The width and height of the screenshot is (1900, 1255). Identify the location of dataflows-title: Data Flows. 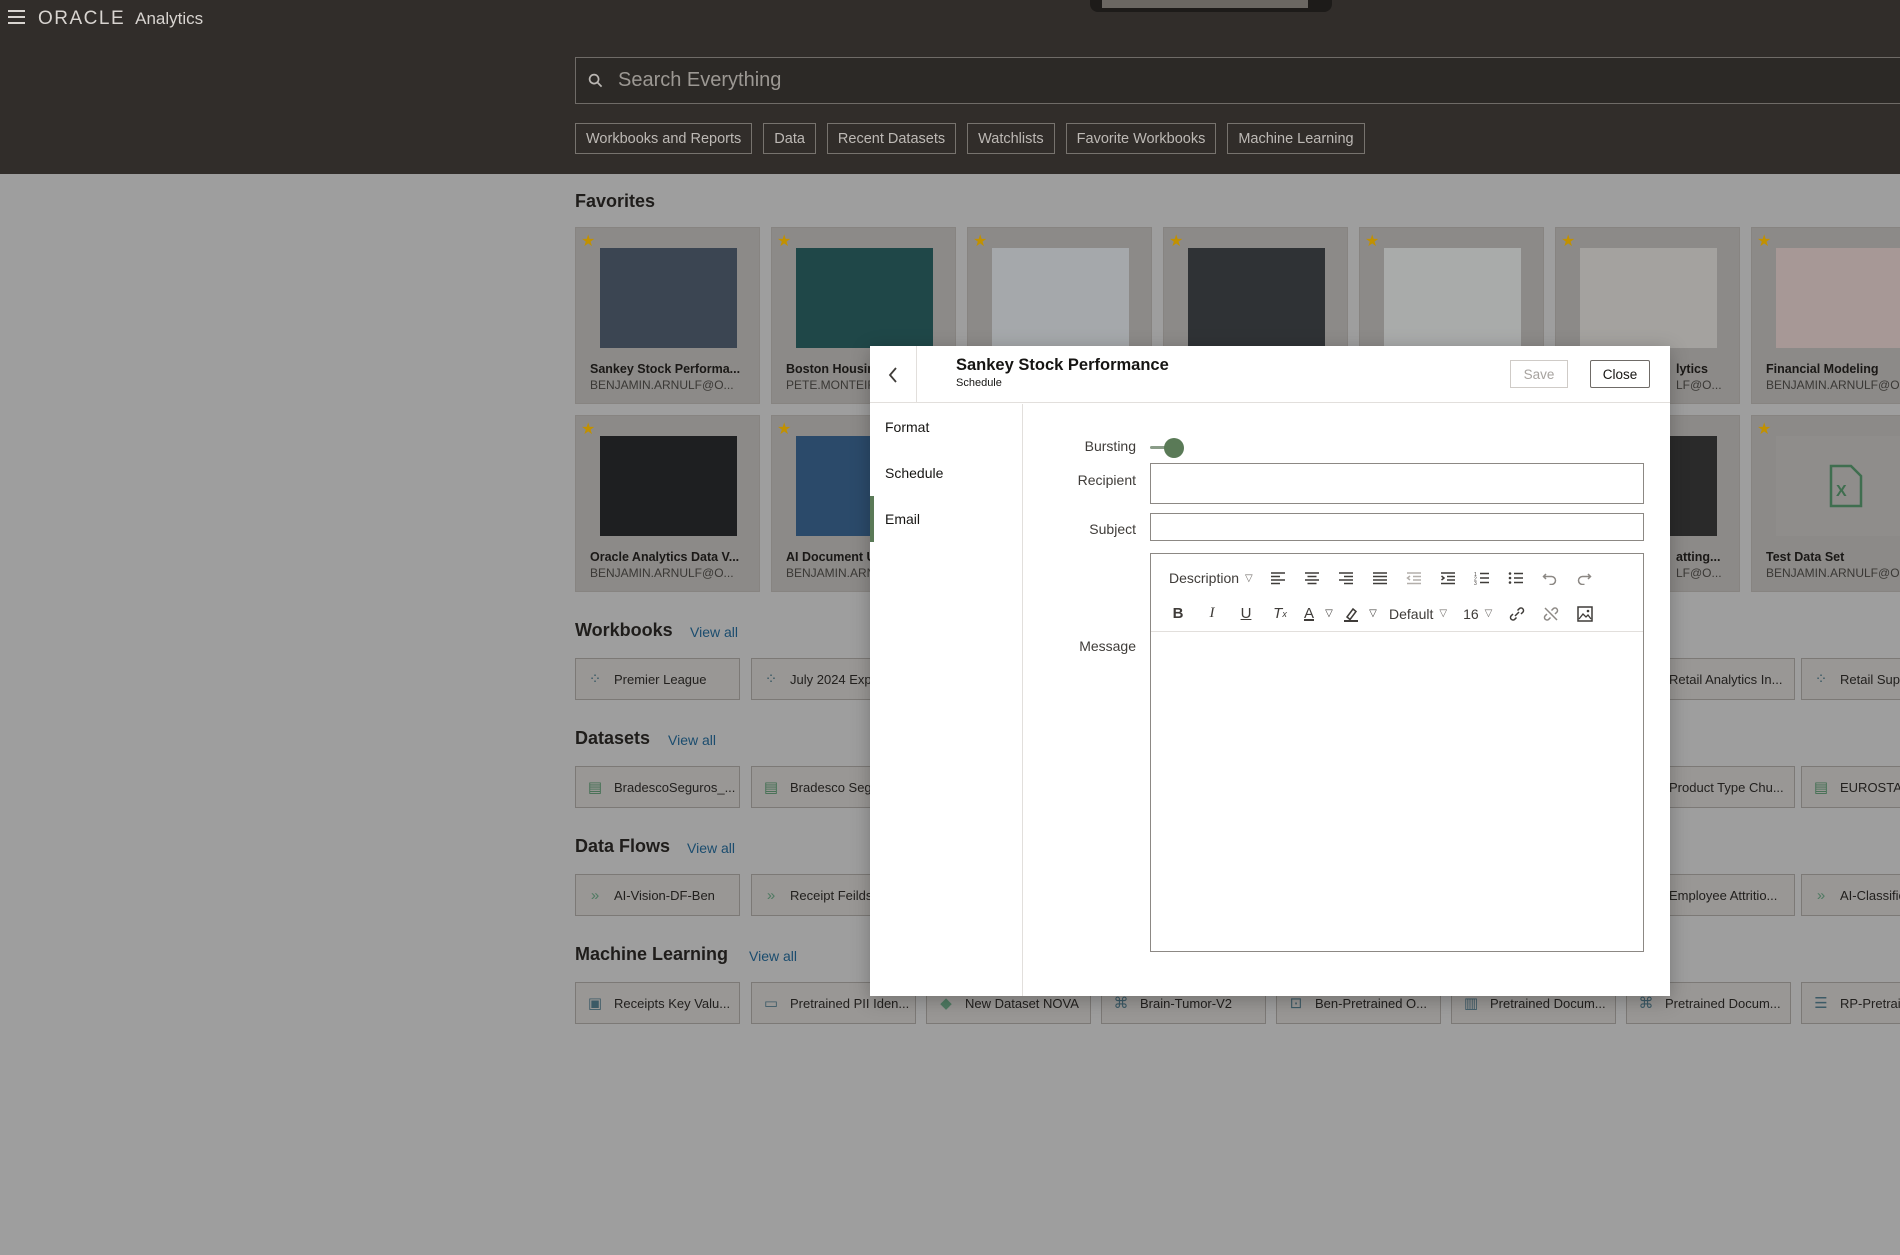
(623, 846).